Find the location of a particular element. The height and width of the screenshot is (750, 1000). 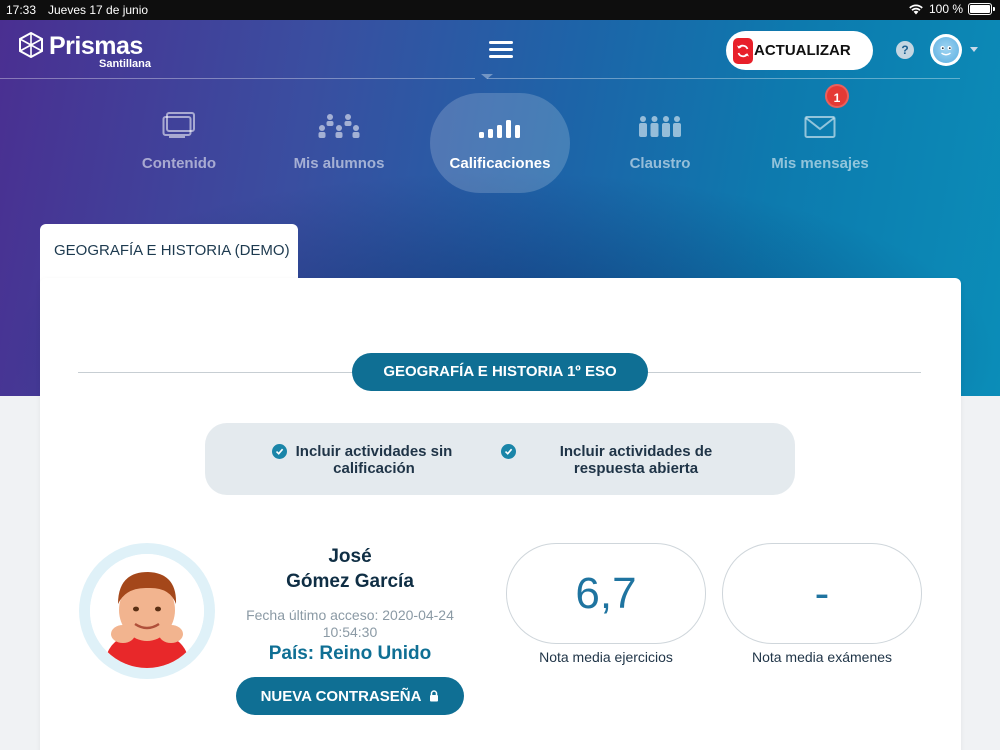

menu-icon is located at coordinates (501, 50).